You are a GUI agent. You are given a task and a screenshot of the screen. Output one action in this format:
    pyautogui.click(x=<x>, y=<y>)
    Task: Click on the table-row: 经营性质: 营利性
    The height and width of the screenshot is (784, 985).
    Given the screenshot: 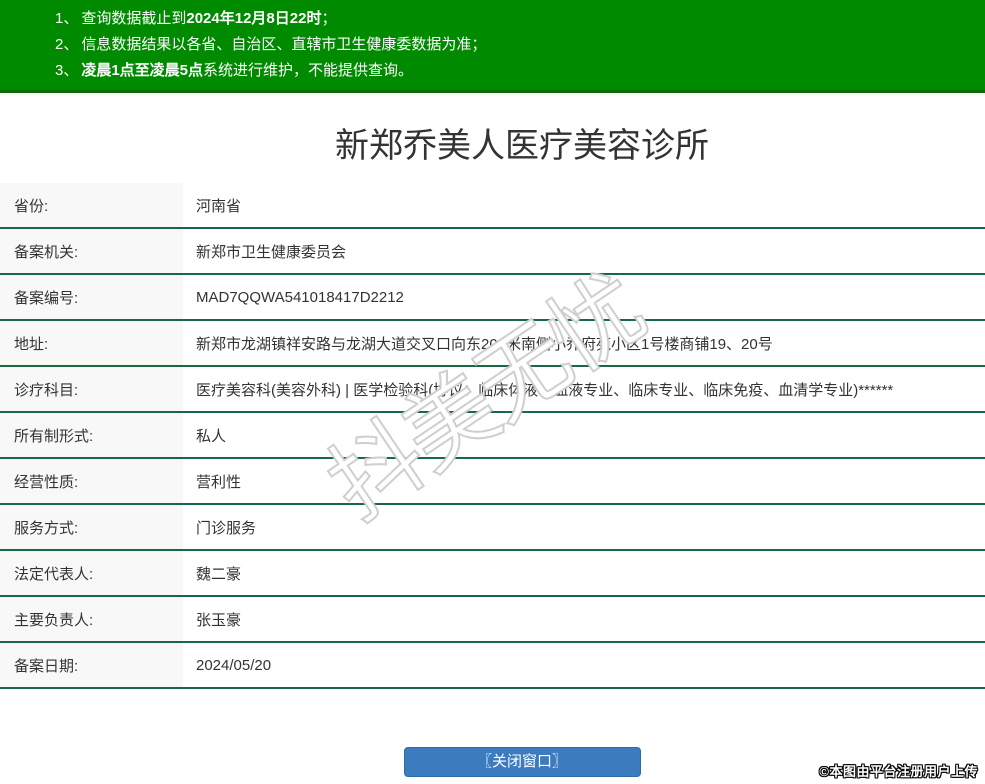 What is the action you would take?
    pyautogui.click(x=492, y=482)
    